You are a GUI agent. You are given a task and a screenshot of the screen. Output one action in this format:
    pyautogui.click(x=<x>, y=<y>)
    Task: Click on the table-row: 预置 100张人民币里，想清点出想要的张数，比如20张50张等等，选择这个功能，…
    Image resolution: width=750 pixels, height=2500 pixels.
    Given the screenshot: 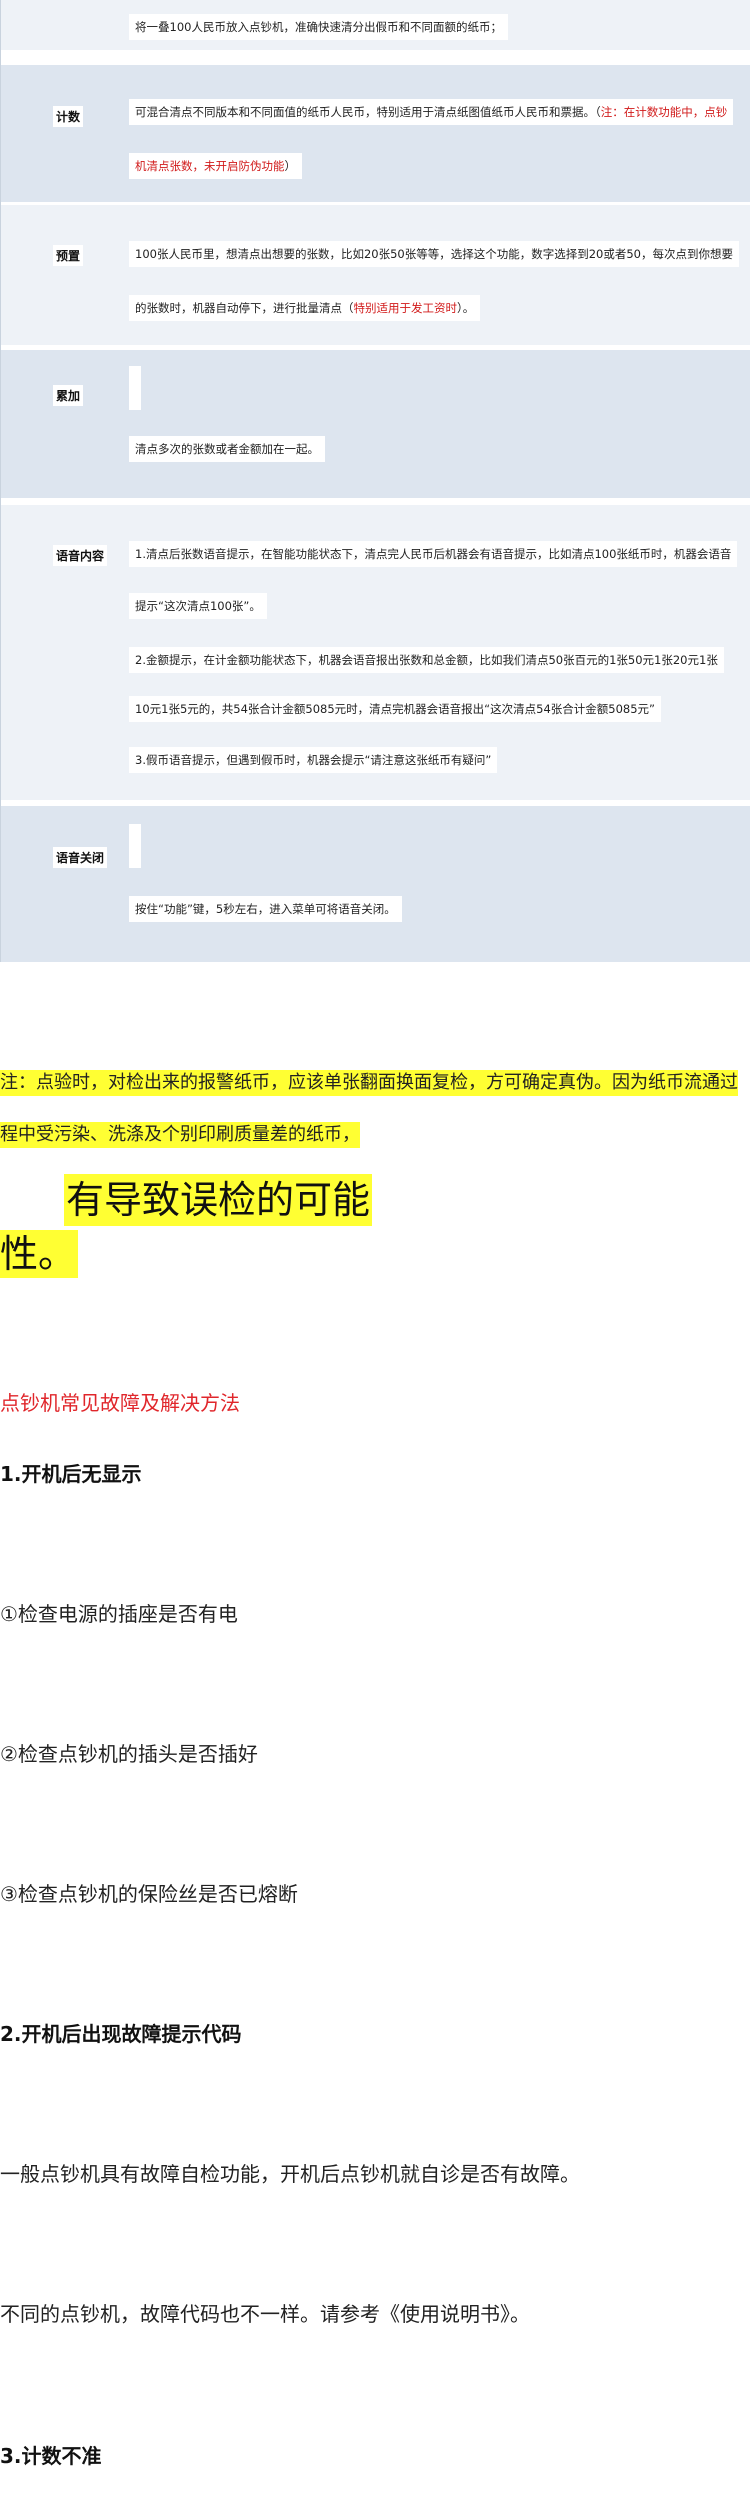 What is the action you would take?
    pyautogui.click(x=375, y=275)
    